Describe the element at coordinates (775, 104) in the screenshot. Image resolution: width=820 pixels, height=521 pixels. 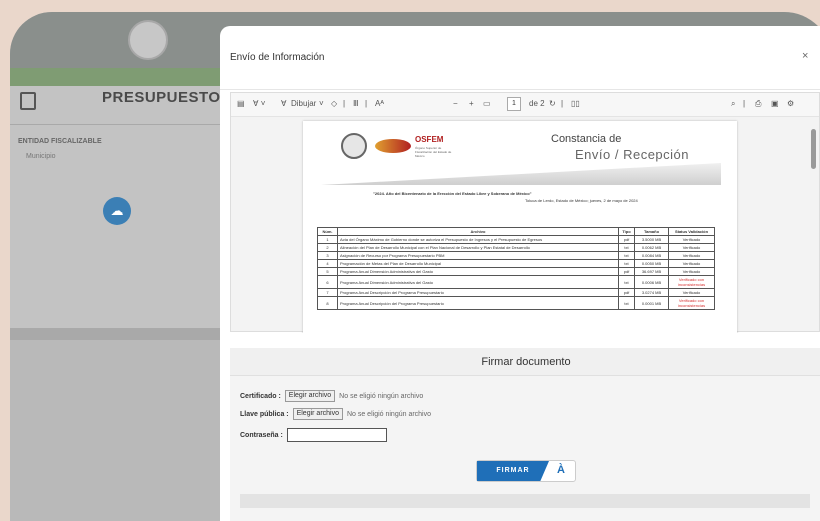
I see `save-icon: ▣` at that location.